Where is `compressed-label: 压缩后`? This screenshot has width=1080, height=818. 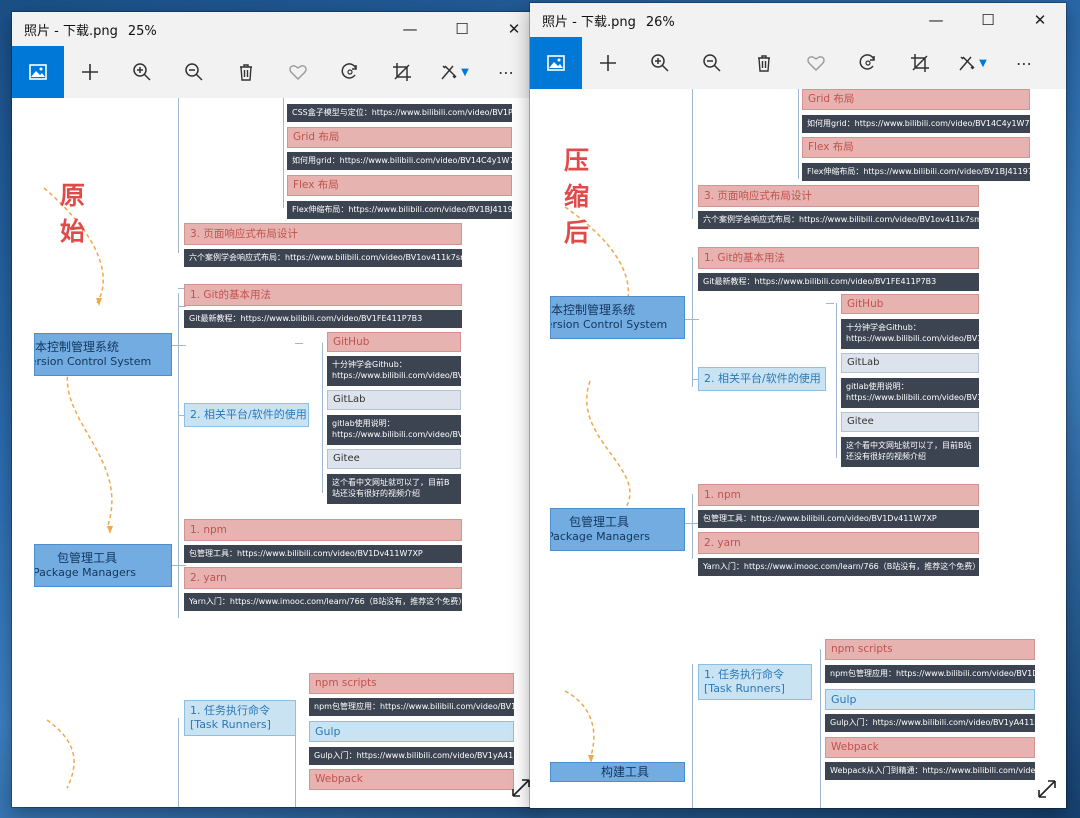 compressed-label: 压缩后 is located at coordinates (577, 196).